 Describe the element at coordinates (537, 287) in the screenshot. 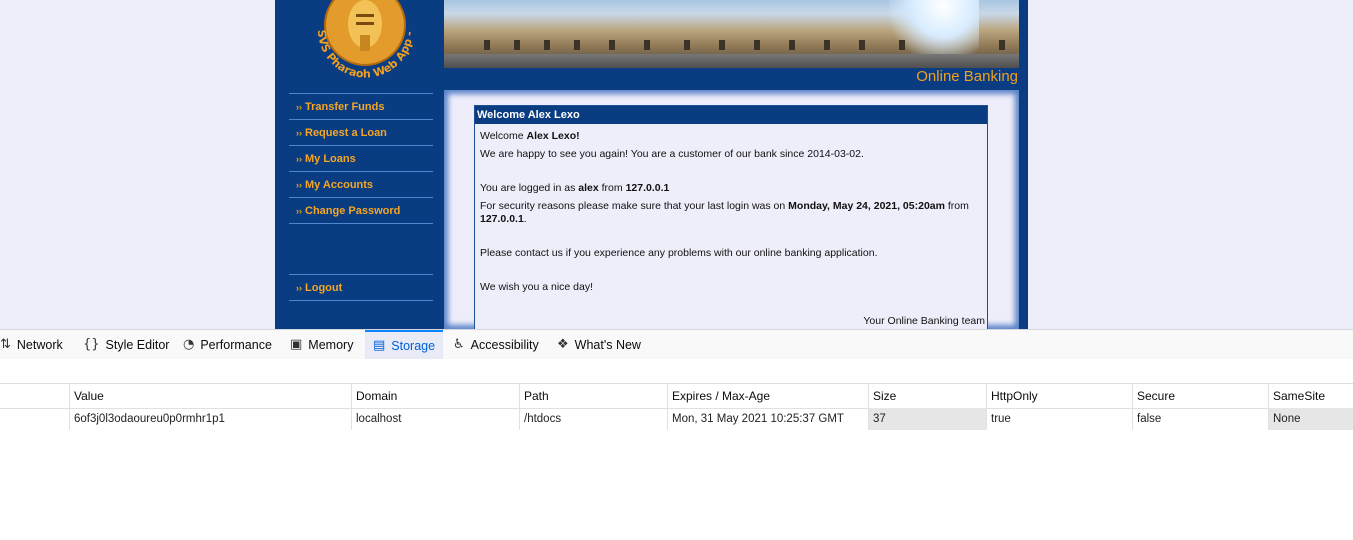

I see `nice-day-line: We wish you a nice day!` at that location.